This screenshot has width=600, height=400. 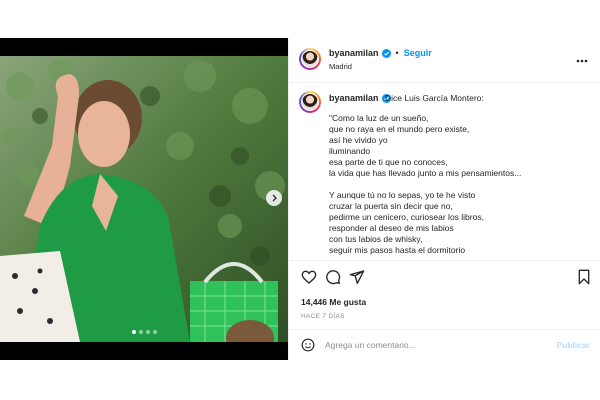 What do you see at coordinates (444, 310) in the screenshot?
I see `post-actions: 14,446 Me gusta HACE 7 DÍAS Publicar` at bounding box center [444, 310].